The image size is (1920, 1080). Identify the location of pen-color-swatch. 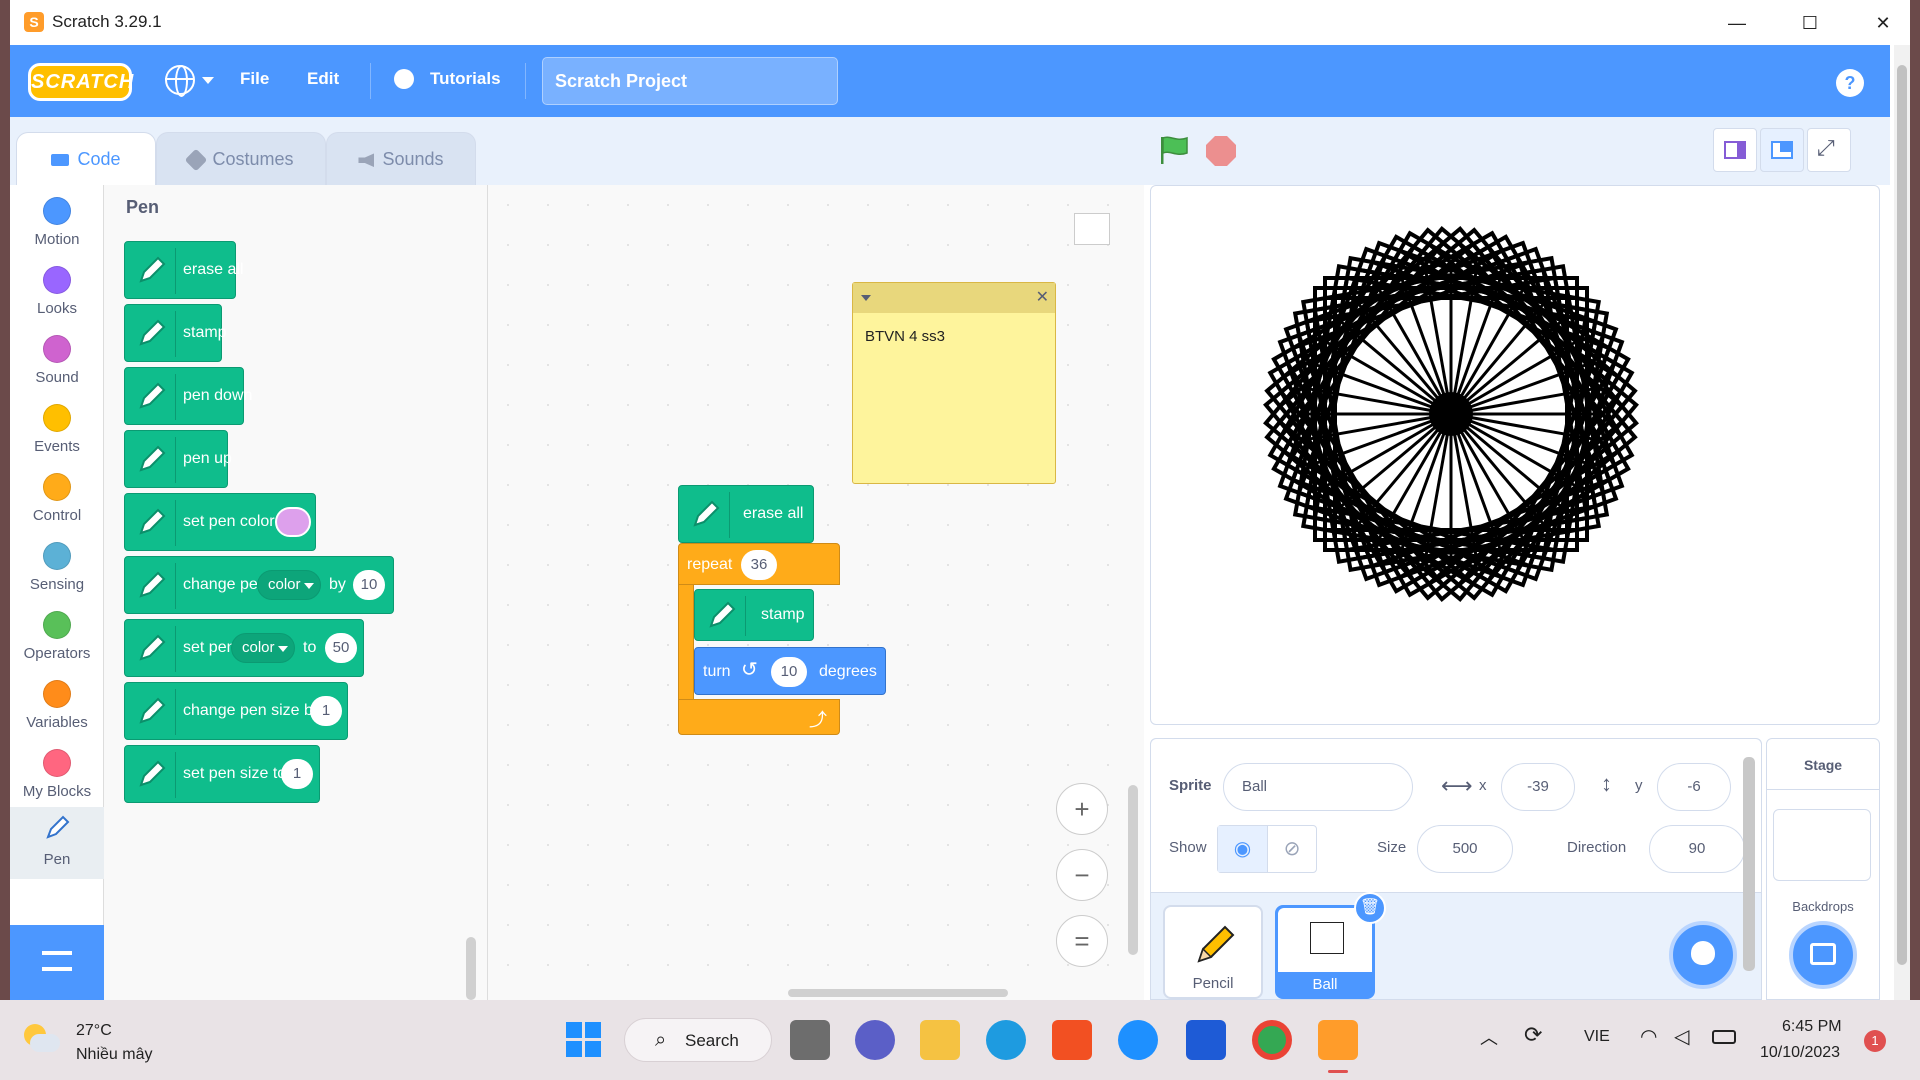
(293, 522).